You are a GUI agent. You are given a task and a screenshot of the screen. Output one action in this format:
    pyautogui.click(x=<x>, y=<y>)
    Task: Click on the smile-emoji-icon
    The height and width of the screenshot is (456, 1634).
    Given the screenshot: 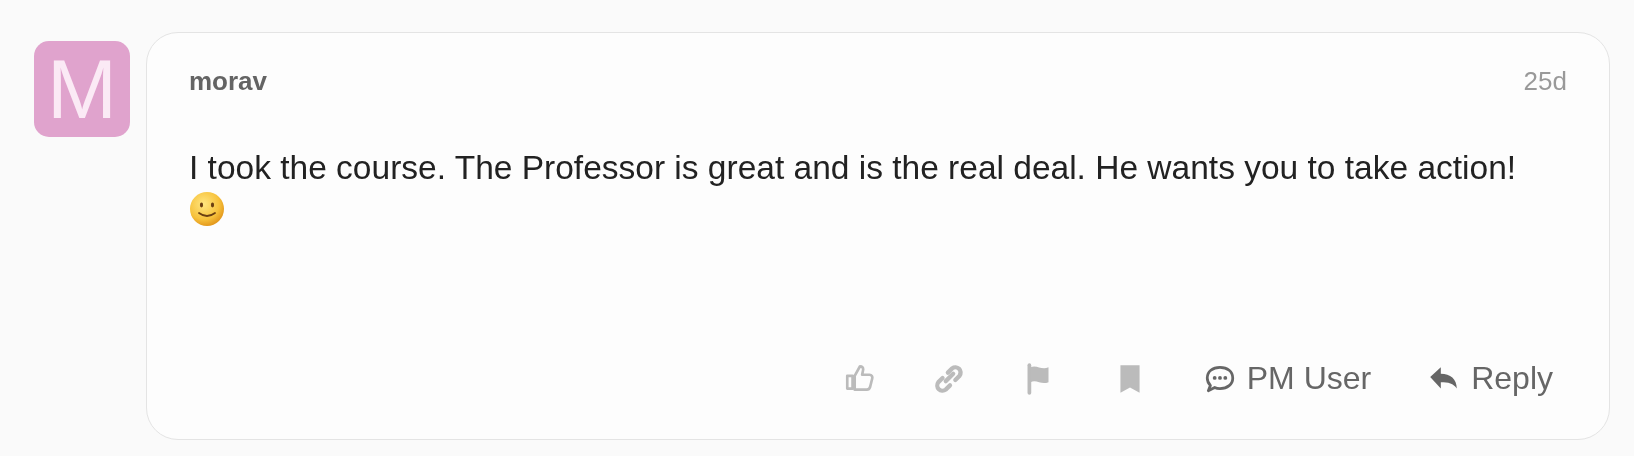 What is the action you would take?
    pyautogui.click(x=207, y=209)
    